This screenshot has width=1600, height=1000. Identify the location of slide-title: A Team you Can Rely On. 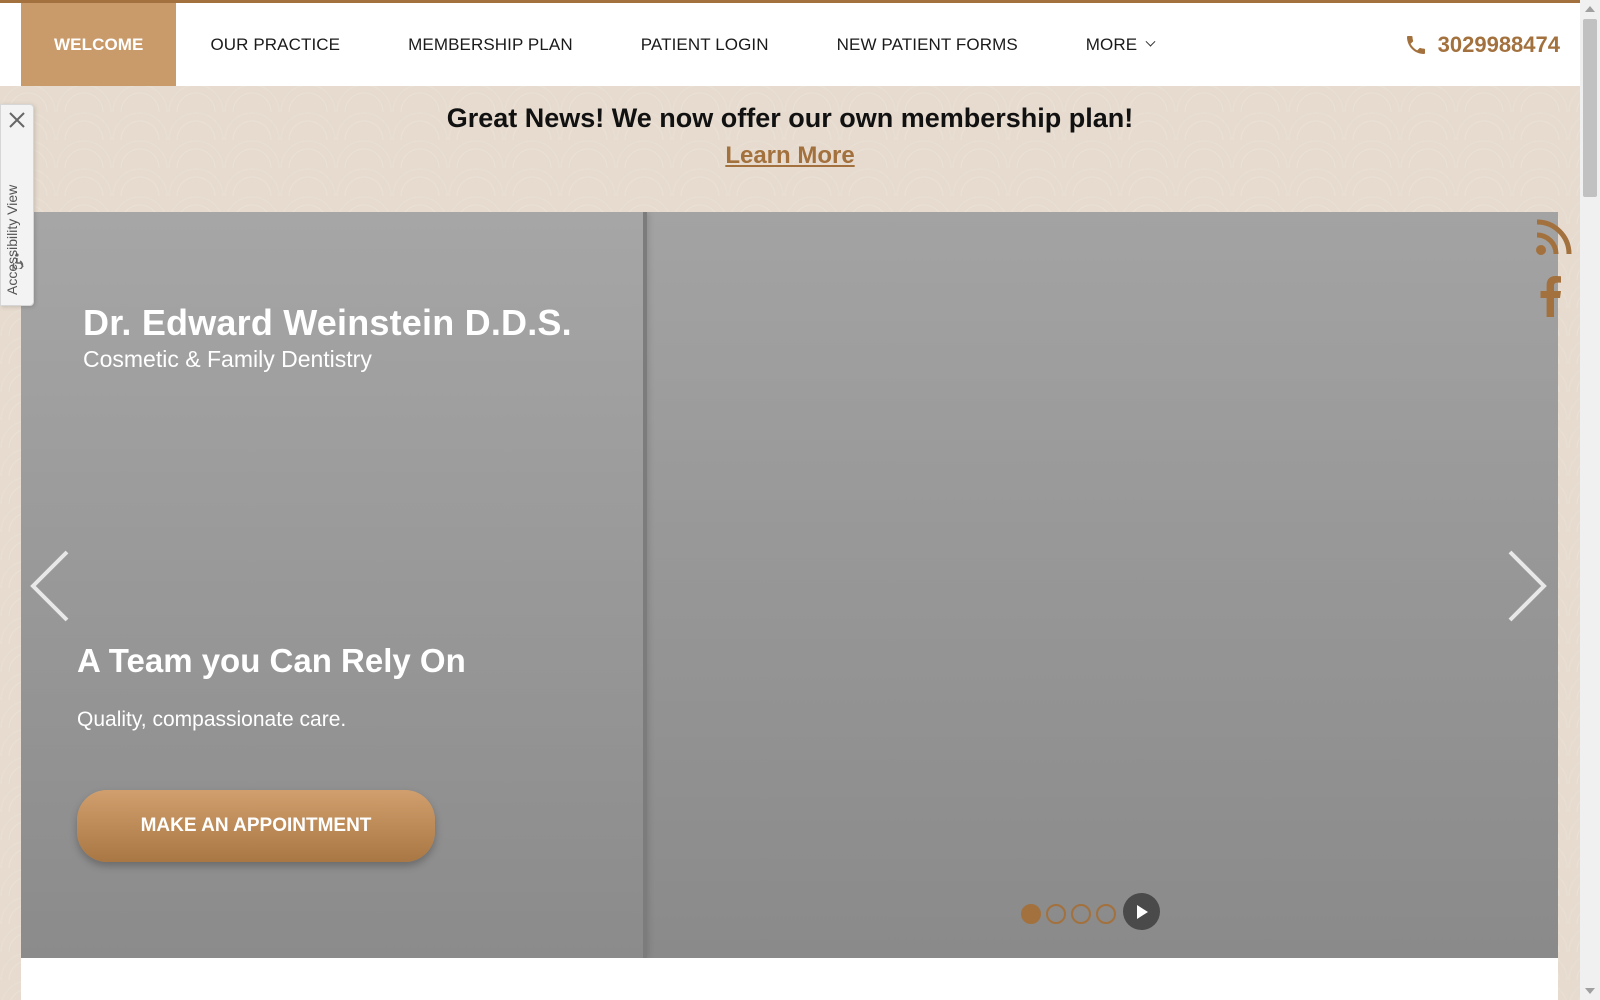
(271, 660).